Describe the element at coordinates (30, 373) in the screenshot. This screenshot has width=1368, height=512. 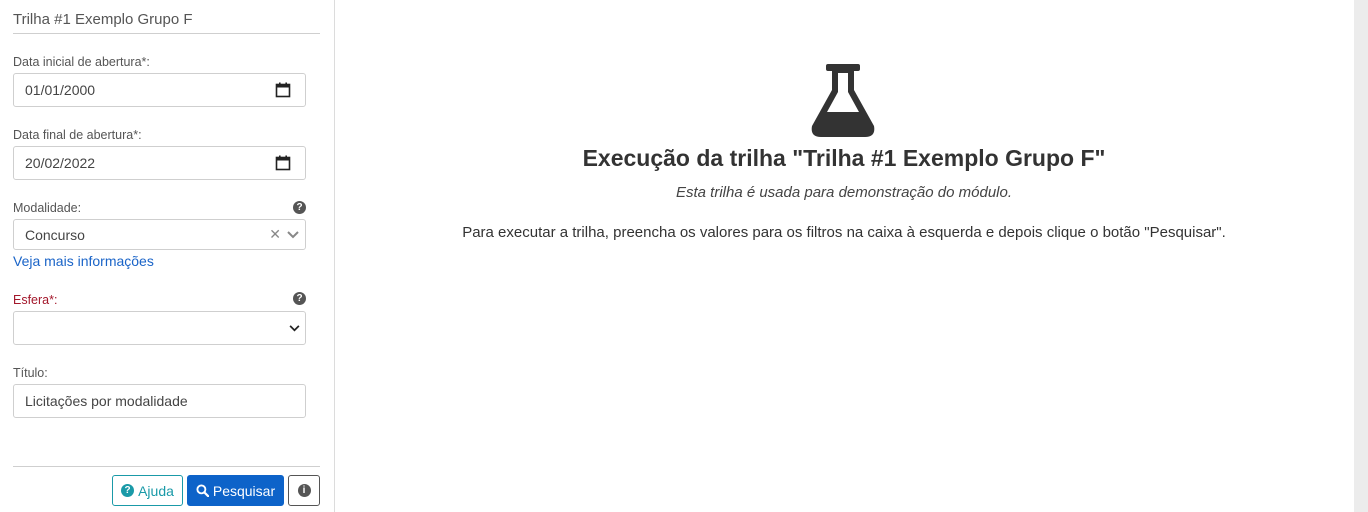
I see `titulo-label: Título:` at that location.